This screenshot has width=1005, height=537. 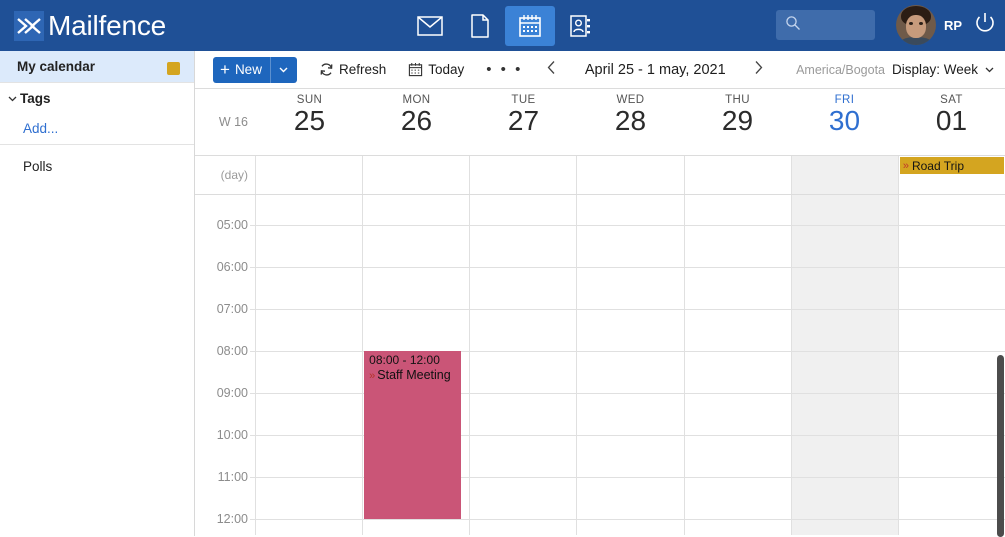 I want to click on day-number-label: 01, so click(x=951, y=120).